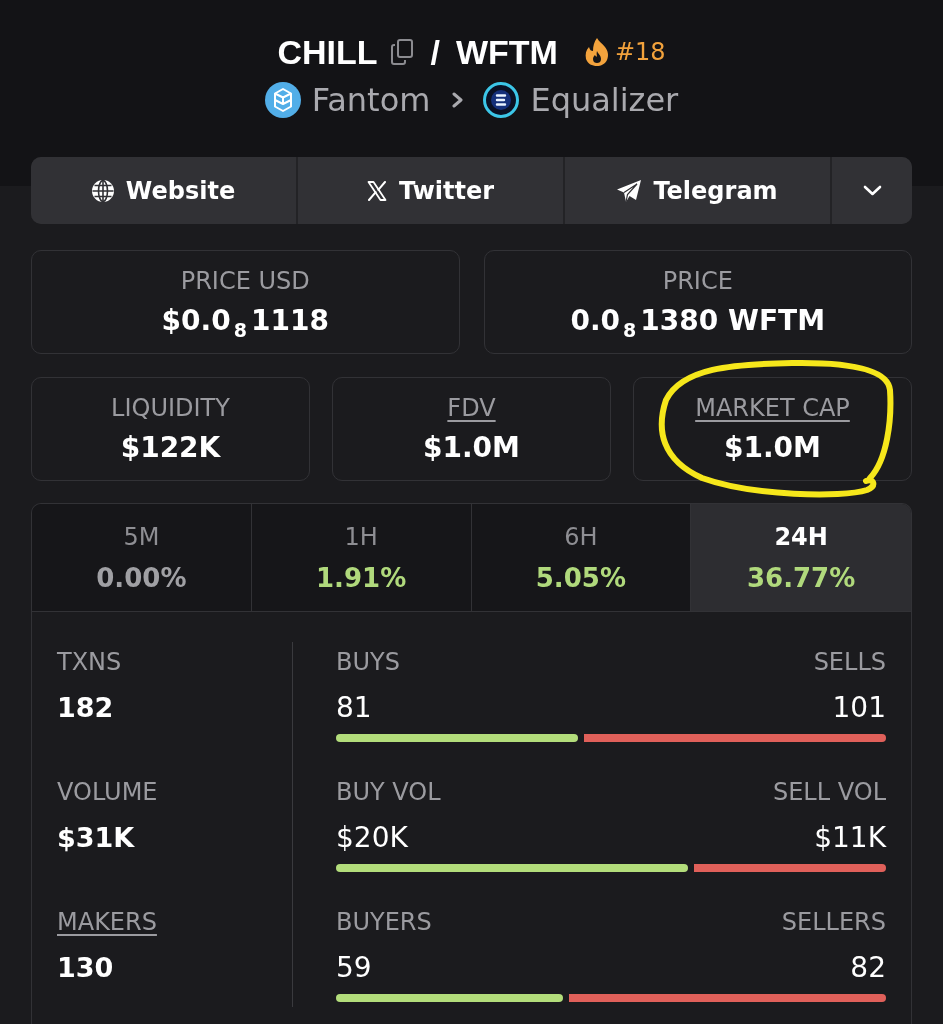 The width and height of the screenshot is (943, 1024). I want to click on price-change: 36.77%, so click(801, 578).